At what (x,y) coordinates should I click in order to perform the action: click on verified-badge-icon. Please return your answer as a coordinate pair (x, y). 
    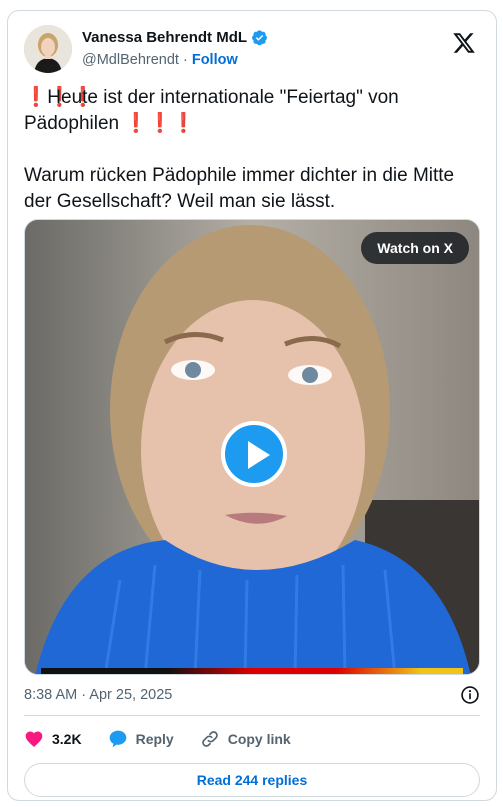
    Looking at the image, I should click on (259, 37).